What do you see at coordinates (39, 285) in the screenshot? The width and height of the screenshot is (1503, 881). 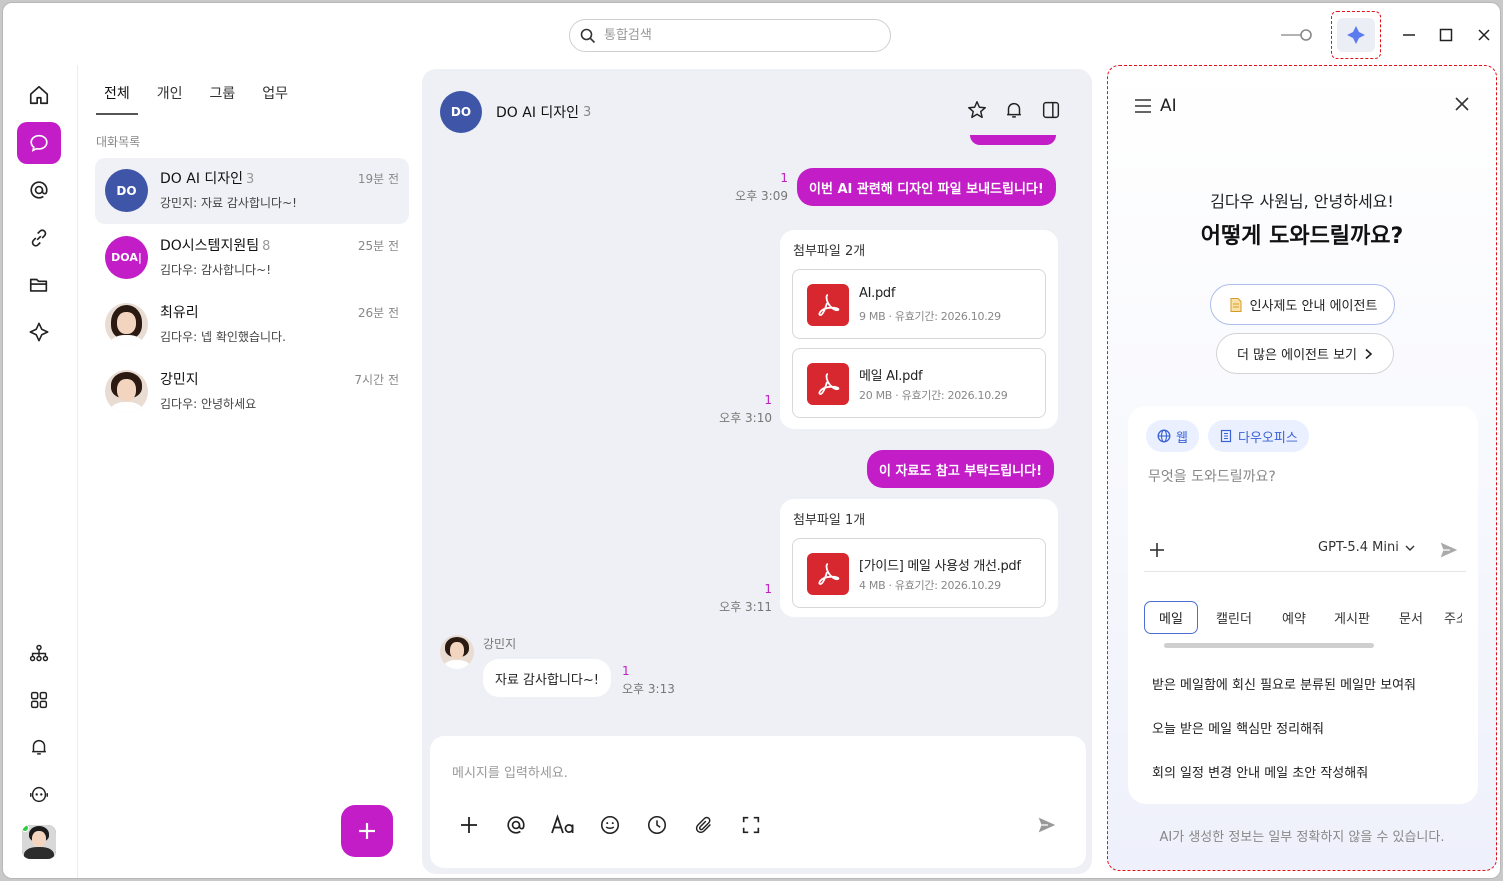 I see `nav-folder` at bounding box center [39, 285].